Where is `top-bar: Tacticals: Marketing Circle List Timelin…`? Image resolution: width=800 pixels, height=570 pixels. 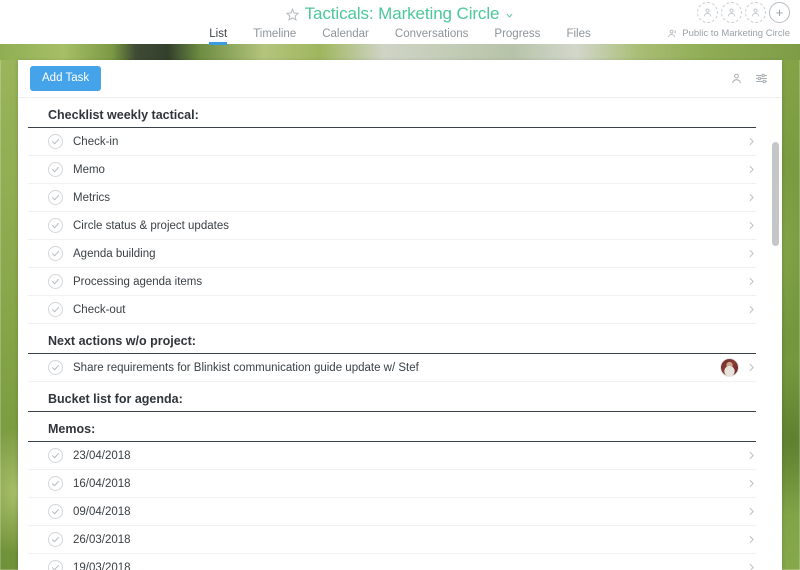 top-bar: Tacticals: Marketing Circle List Timelin… is located at coordinates (400, 22).